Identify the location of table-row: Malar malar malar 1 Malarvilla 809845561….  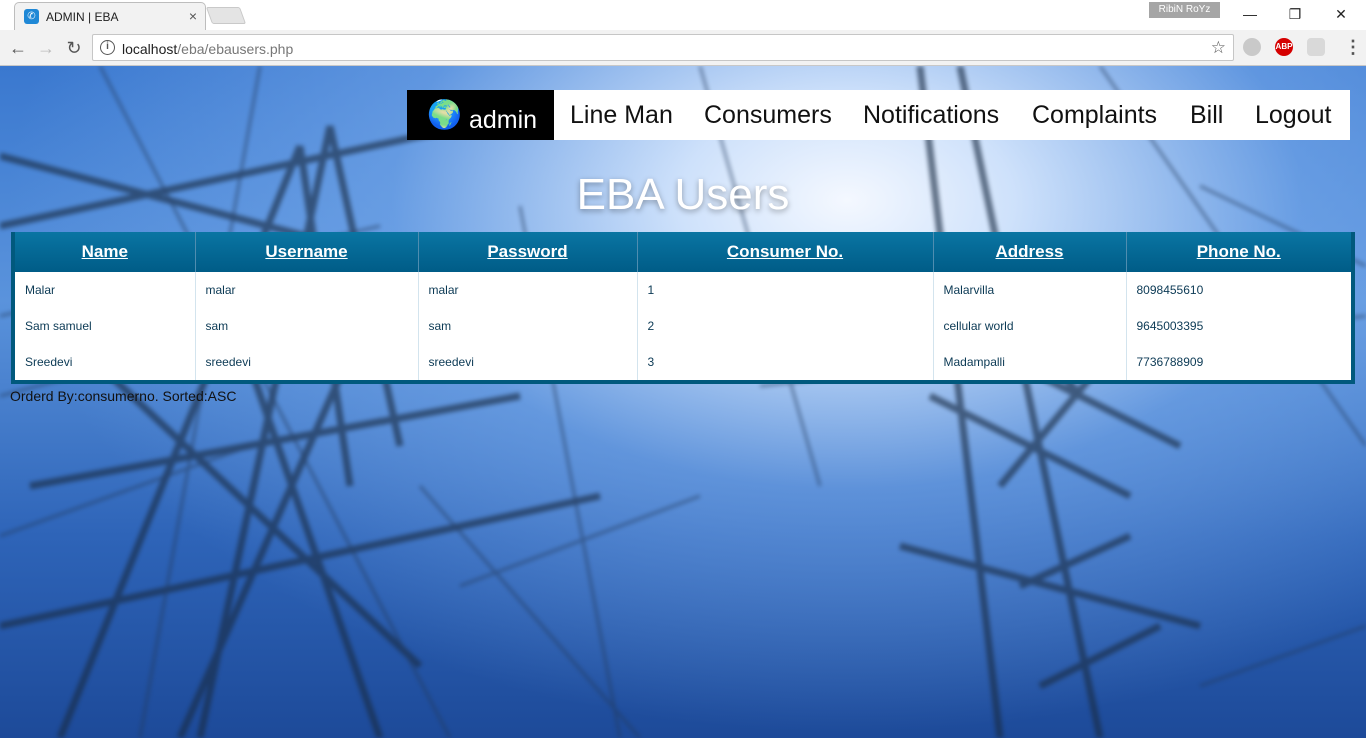
(683, 290).